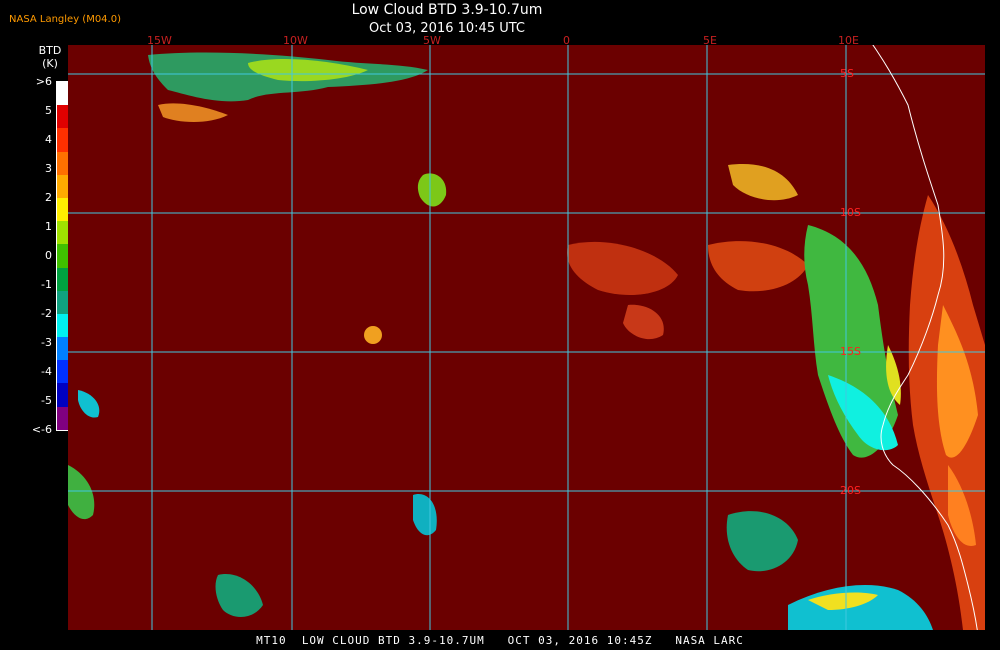 The image size is (1000, 650). Describe the element at coordinates (48, 110) in the screenshot. I see `colorbar-tick-label: 5` at that location.